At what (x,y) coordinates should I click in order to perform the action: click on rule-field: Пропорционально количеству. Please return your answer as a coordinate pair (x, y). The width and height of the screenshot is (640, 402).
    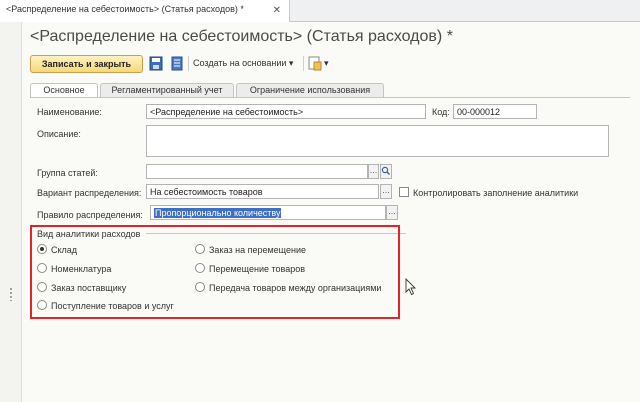
    Looking at the image, I should click on (268, 212).